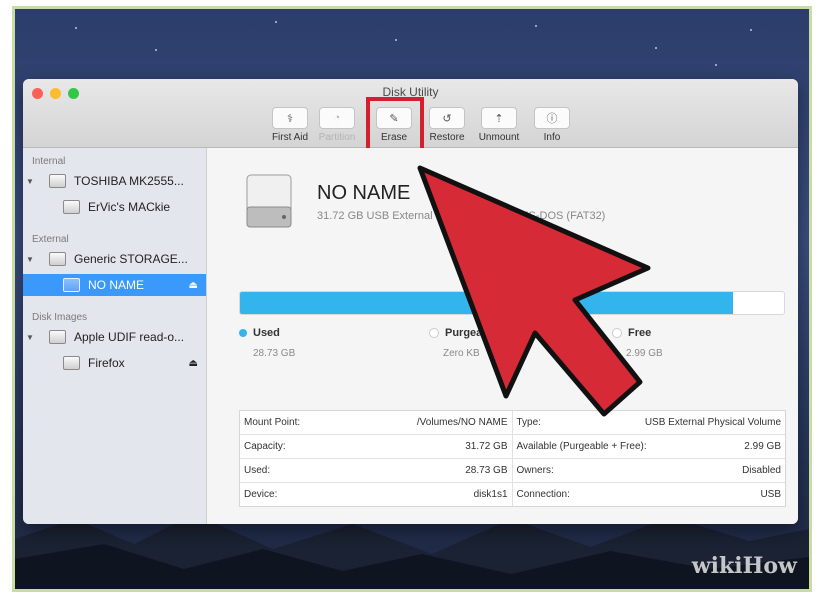 The width and height of the screenshot is (820, 600). I want to click on info-value: 28.73 GB, so click(486, 470).